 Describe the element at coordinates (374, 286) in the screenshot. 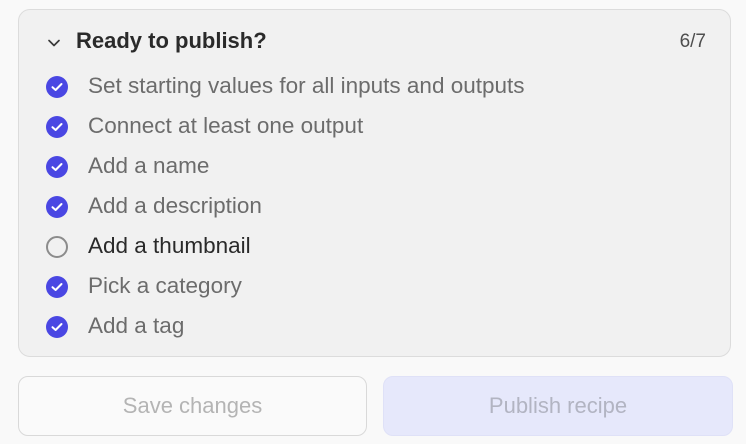

I see `checklist-item-category: Pick a category` at that location.